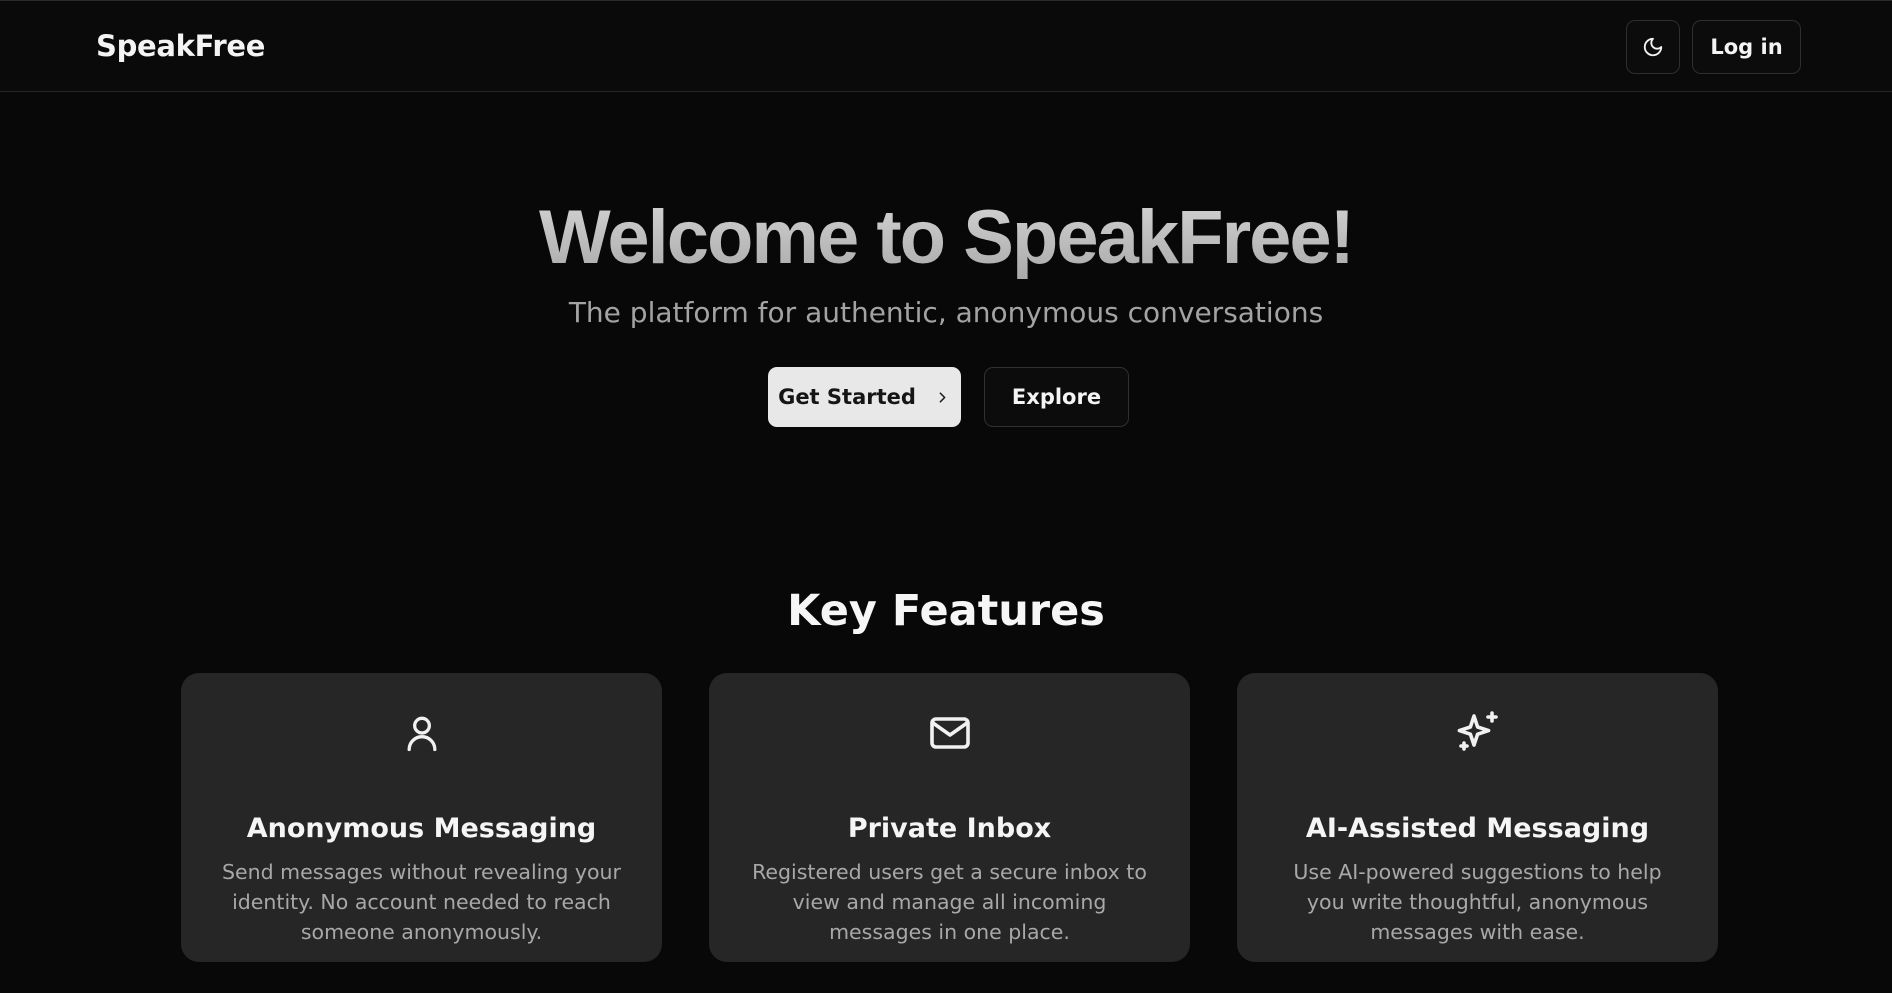 The height and width of the screenshot is (993, 1892). Describe the element at coordinates (847, 397) in the screenshot. I see `get-started-label: Get Started` at that location.